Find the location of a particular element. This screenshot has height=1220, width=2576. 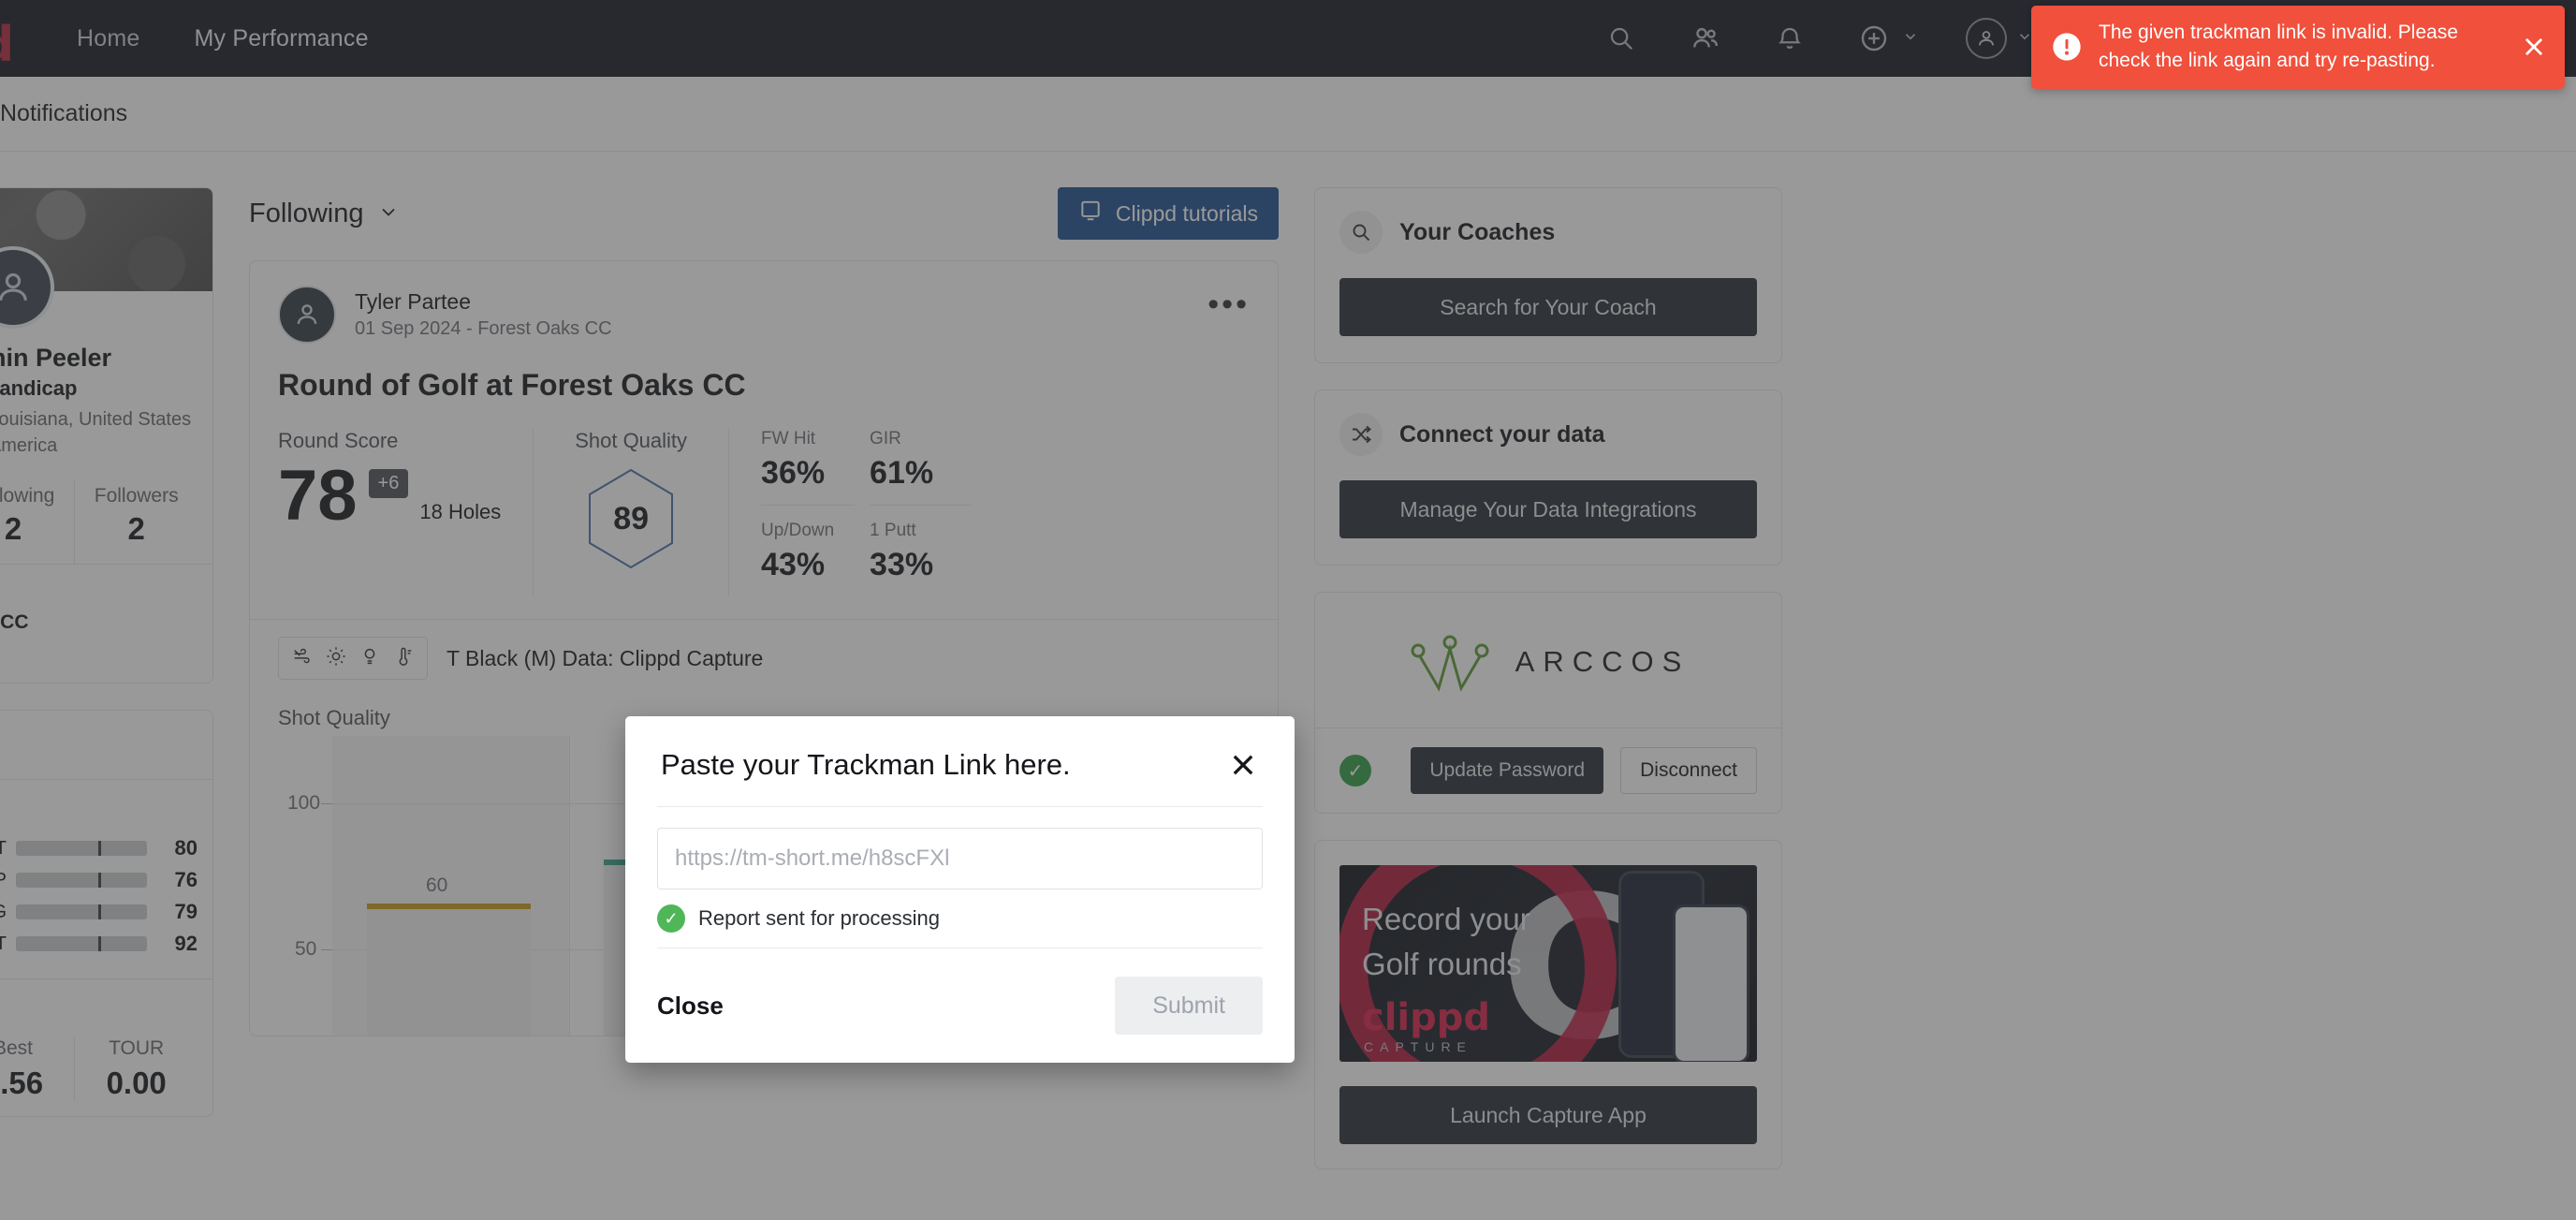

modal-status-text: Report sent for processing is located at coordinates (819, 918).